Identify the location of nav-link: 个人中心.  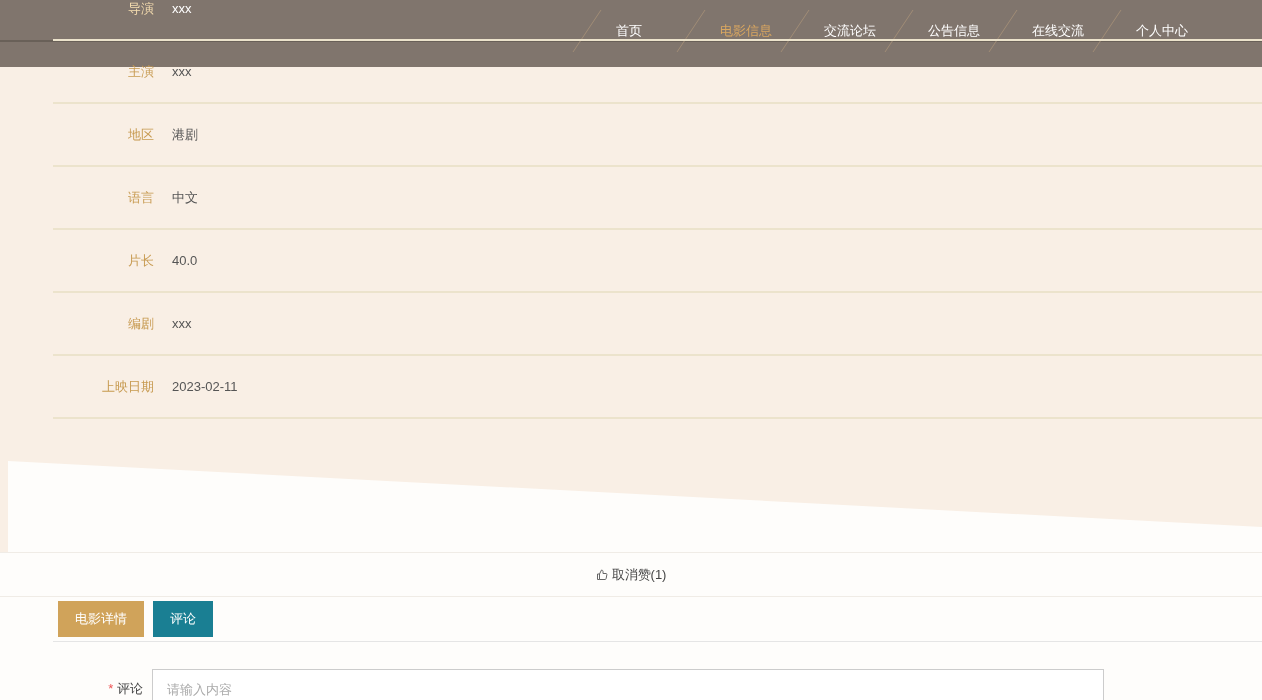
(1162, 31).